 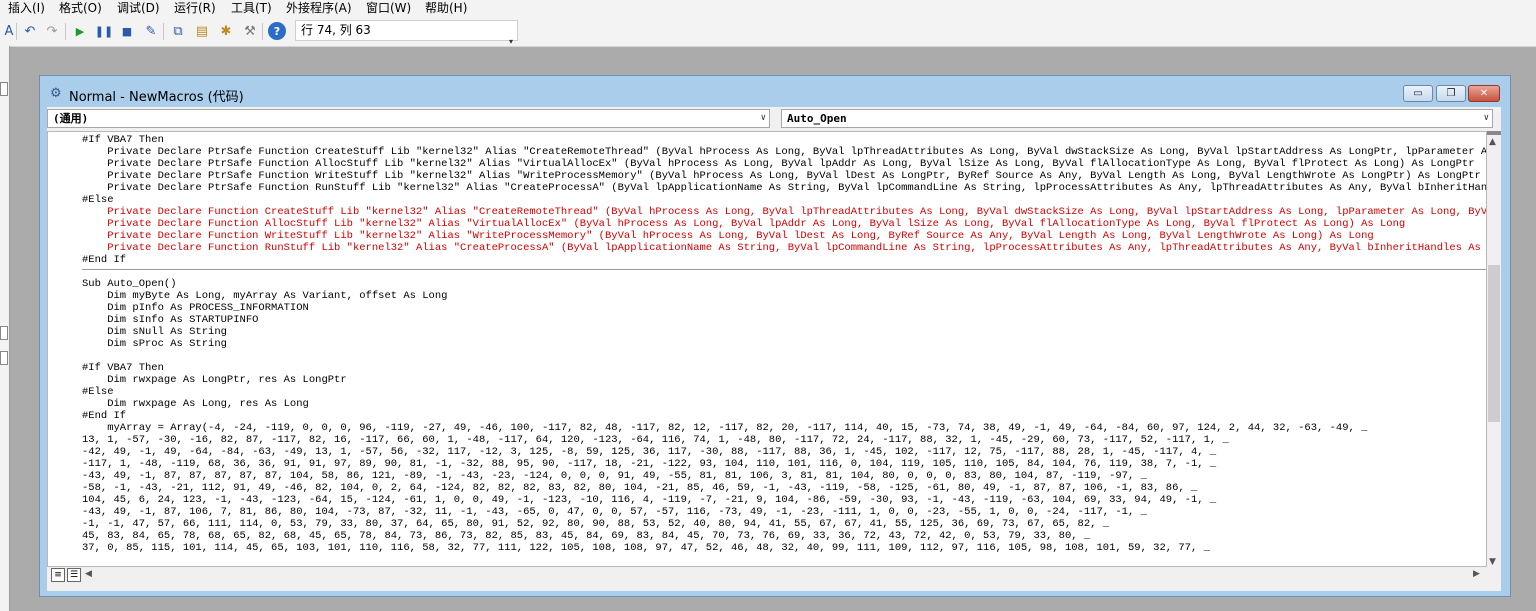 What do you see at coordinates (1494, 343) in the screenshot?
I see `scroll-thumb` at bounding box center [1494, 343].